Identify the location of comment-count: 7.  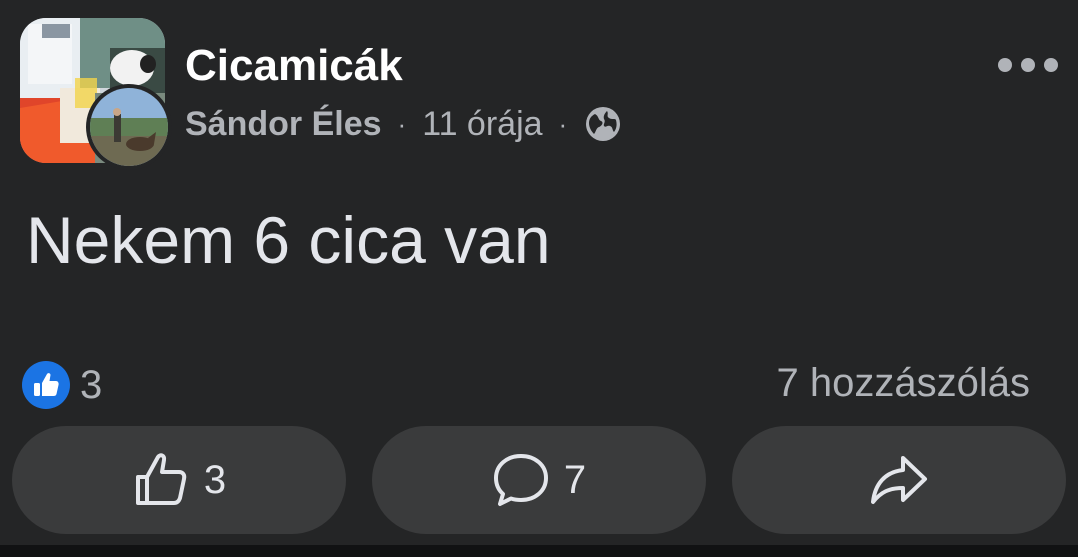
(575, 479).